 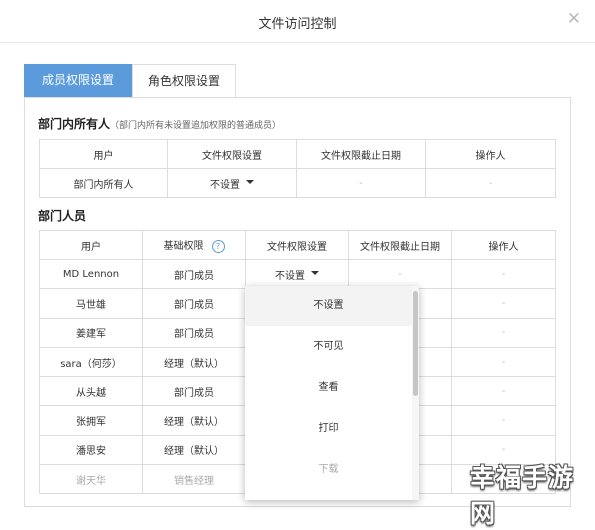 What do you see at coordinates (328, 347) in the screenshot?
I see `dropdown-option-invisible: 不可见` at bounding box center [328, 347].